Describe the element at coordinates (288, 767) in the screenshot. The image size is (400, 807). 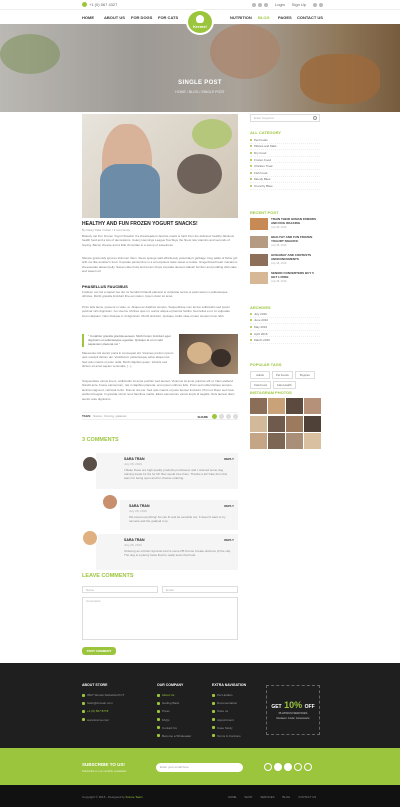
I see `google-plus-icon` at that location.